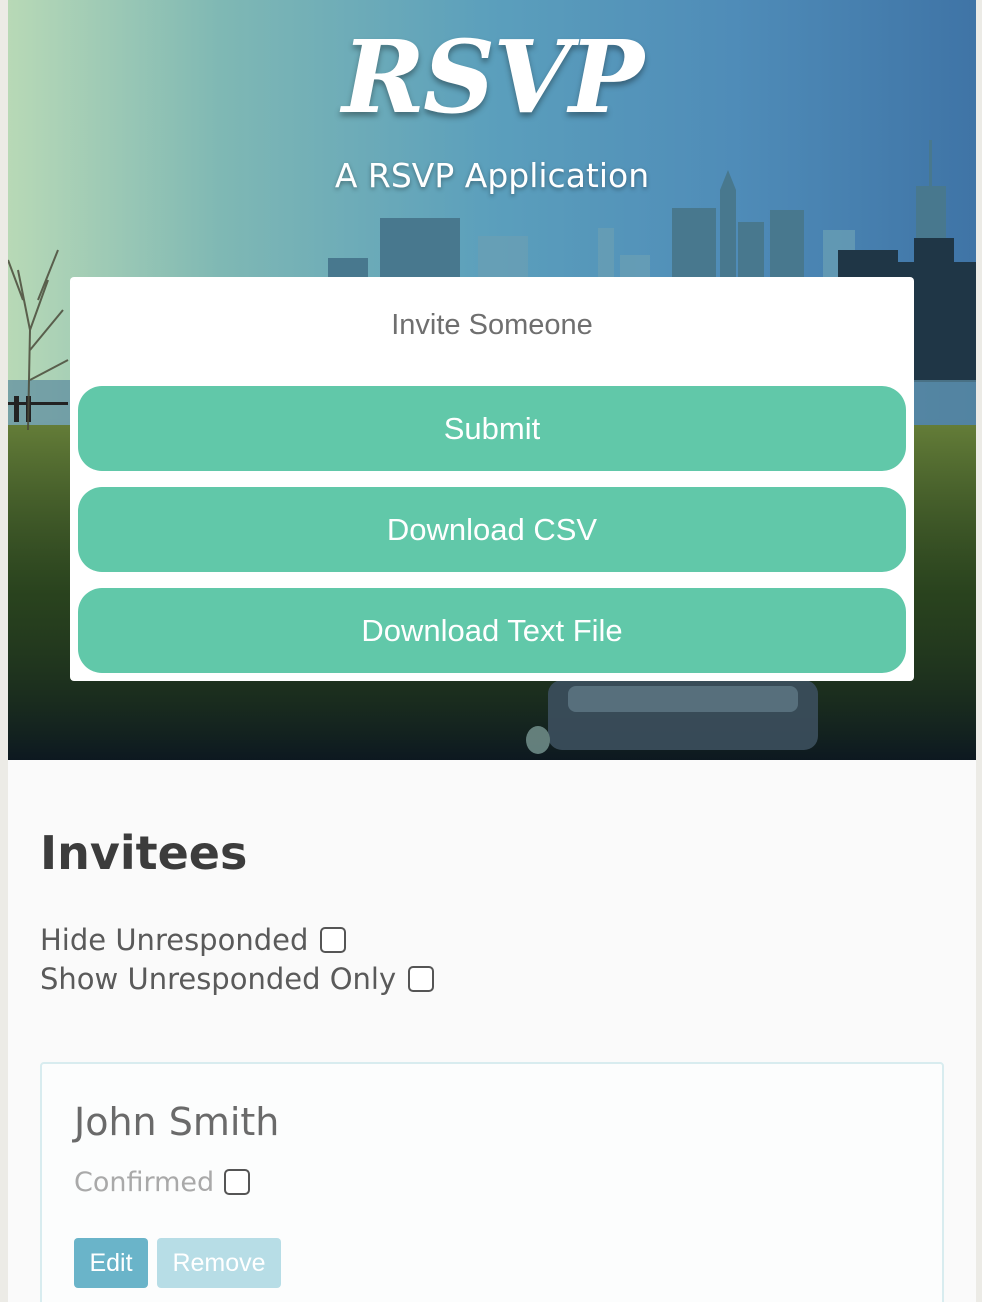 This screenshot has width=982, height=1302. I want to click on invitee-name: John Smith, so click(177, 1122).